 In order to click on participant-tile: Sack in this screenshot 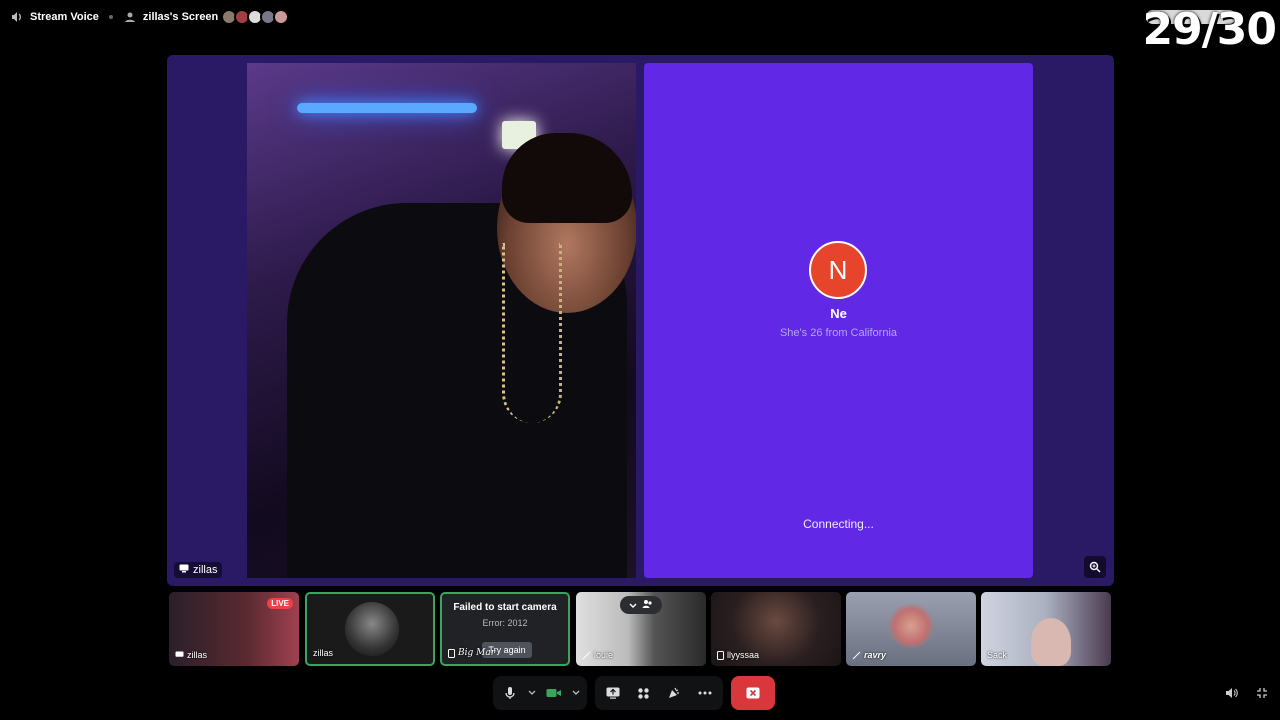, I will do `click(1046, 629)`.